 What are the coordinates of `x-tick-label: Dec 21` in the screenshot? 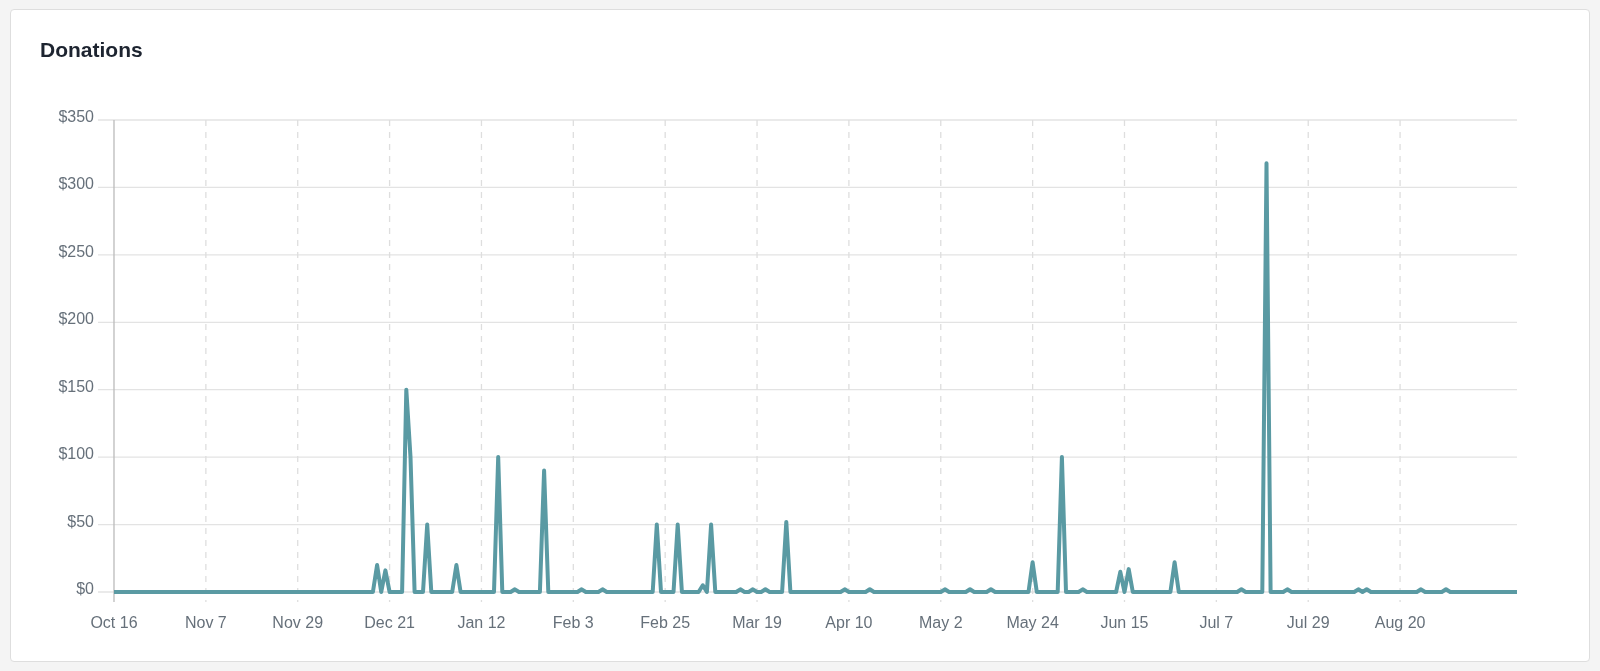 It's located at (389, 622).